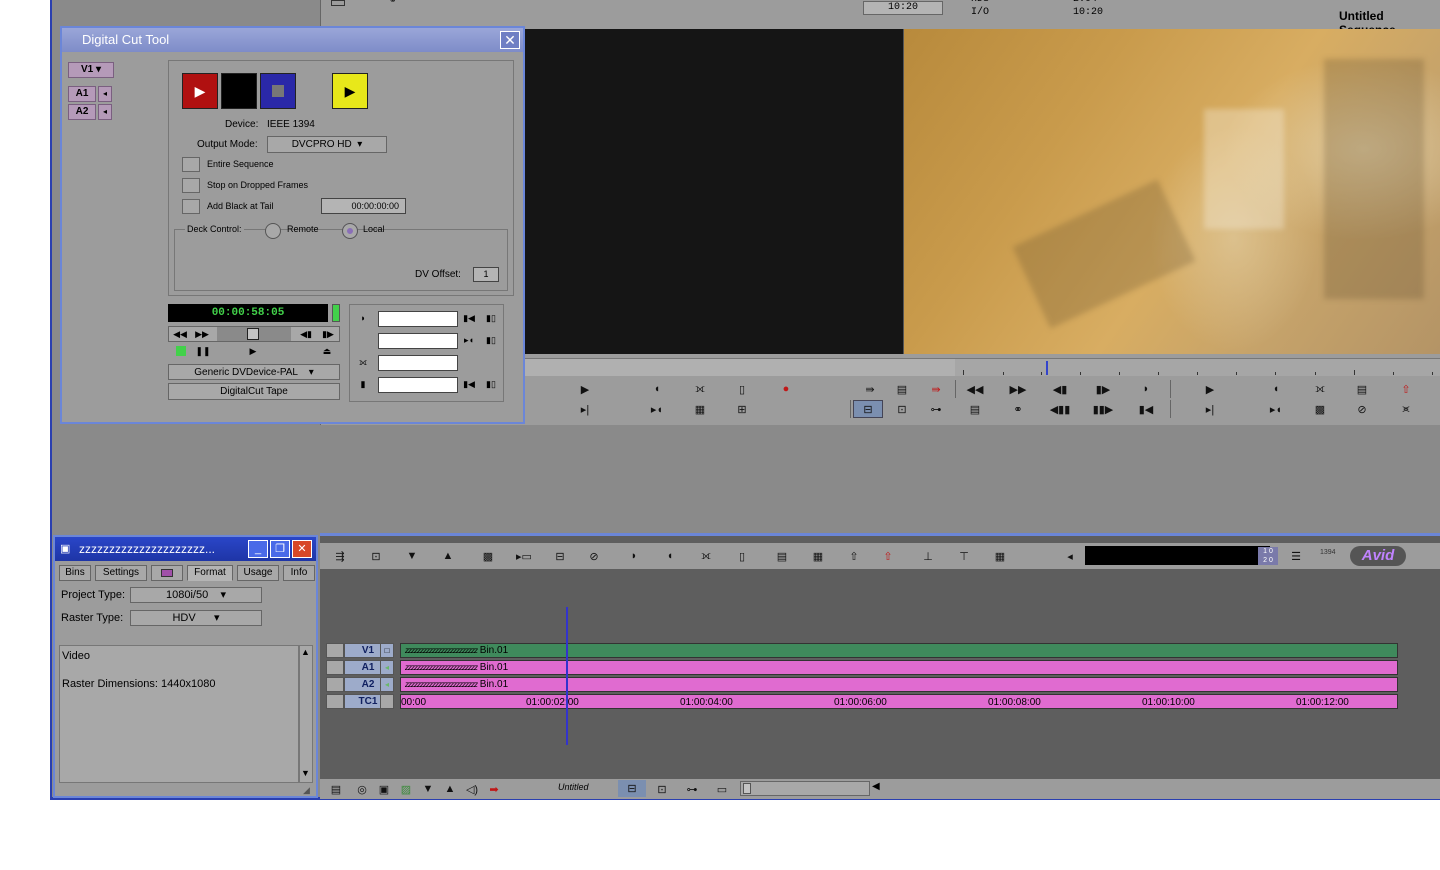 The height and width of the screenshot is (870, 1440). What do you see at coordinates (469, 340) in the screenshot?
I see `go-to-out-icon: ▸◖` at bounding box center [469, 340].